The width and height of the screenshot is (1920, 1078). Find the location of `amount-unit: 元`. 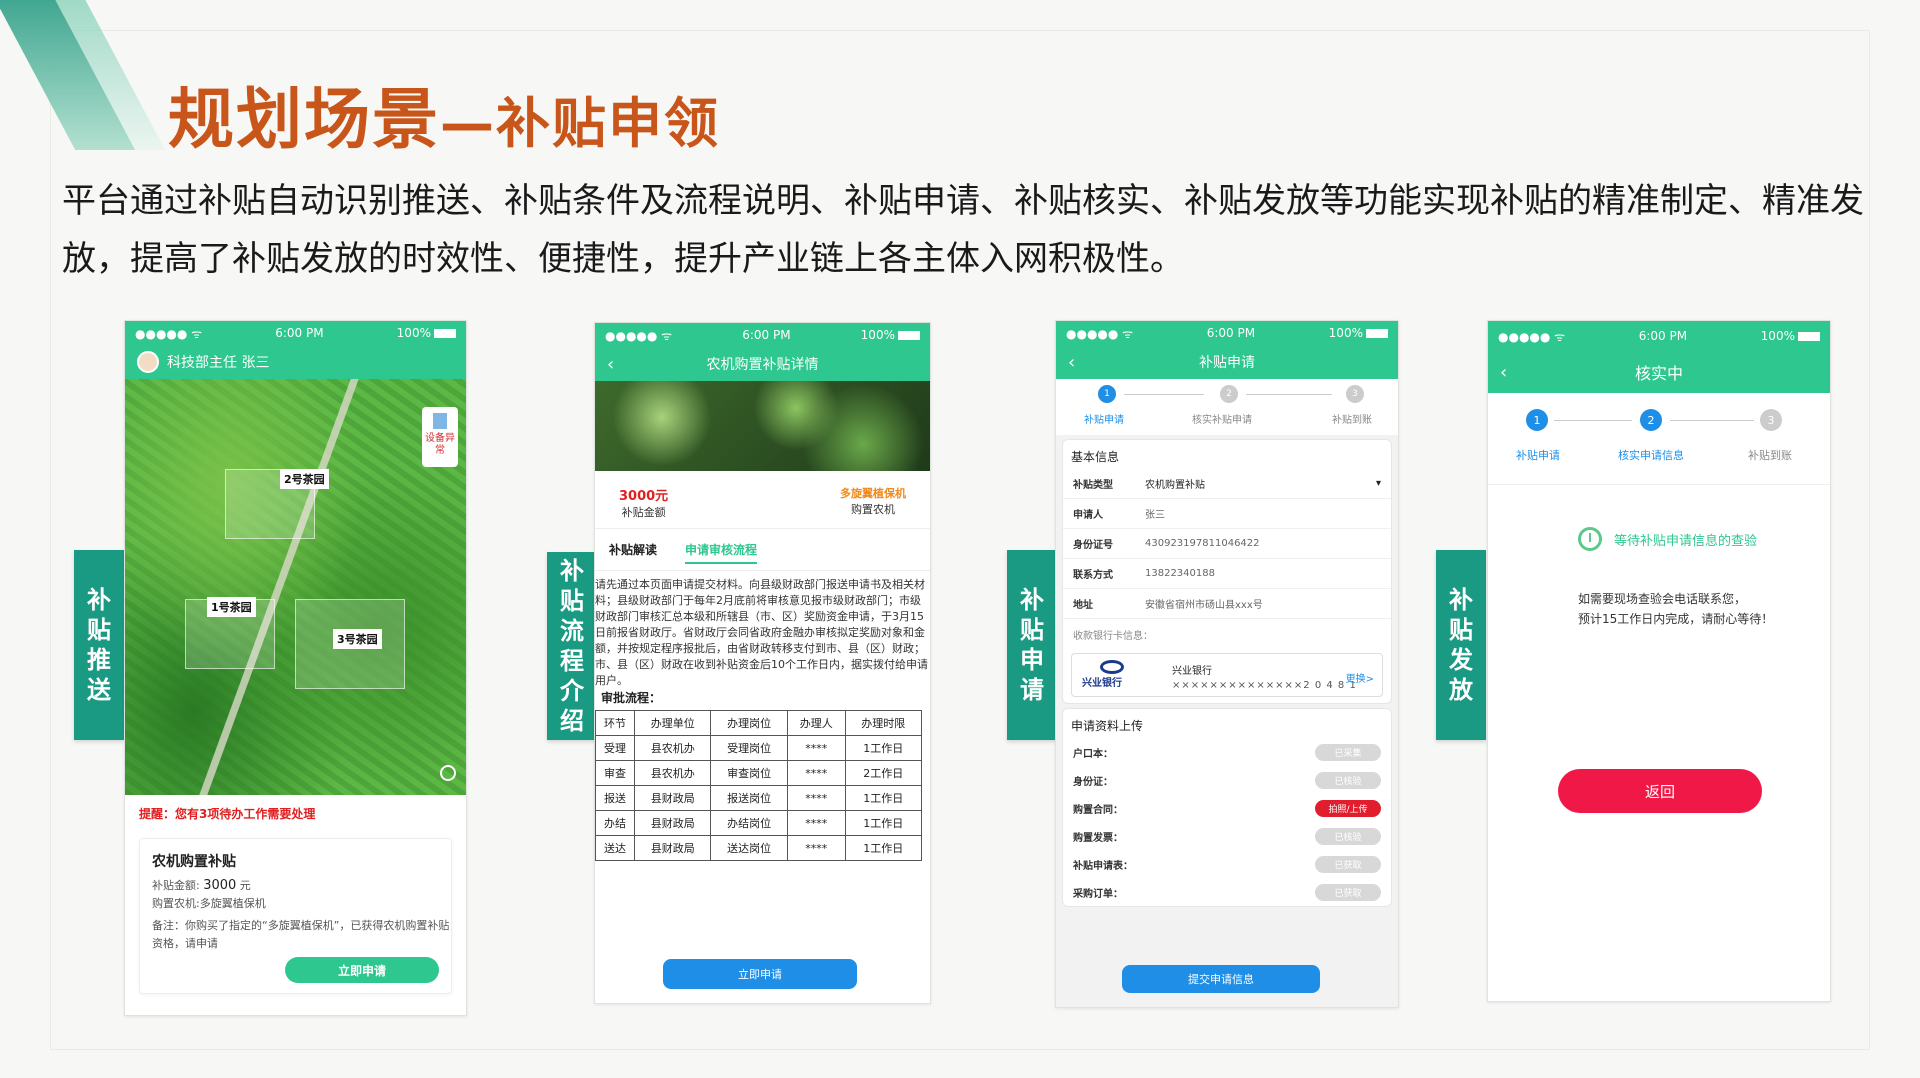

amount-unit: 元 is located at coordinates (243, 885).